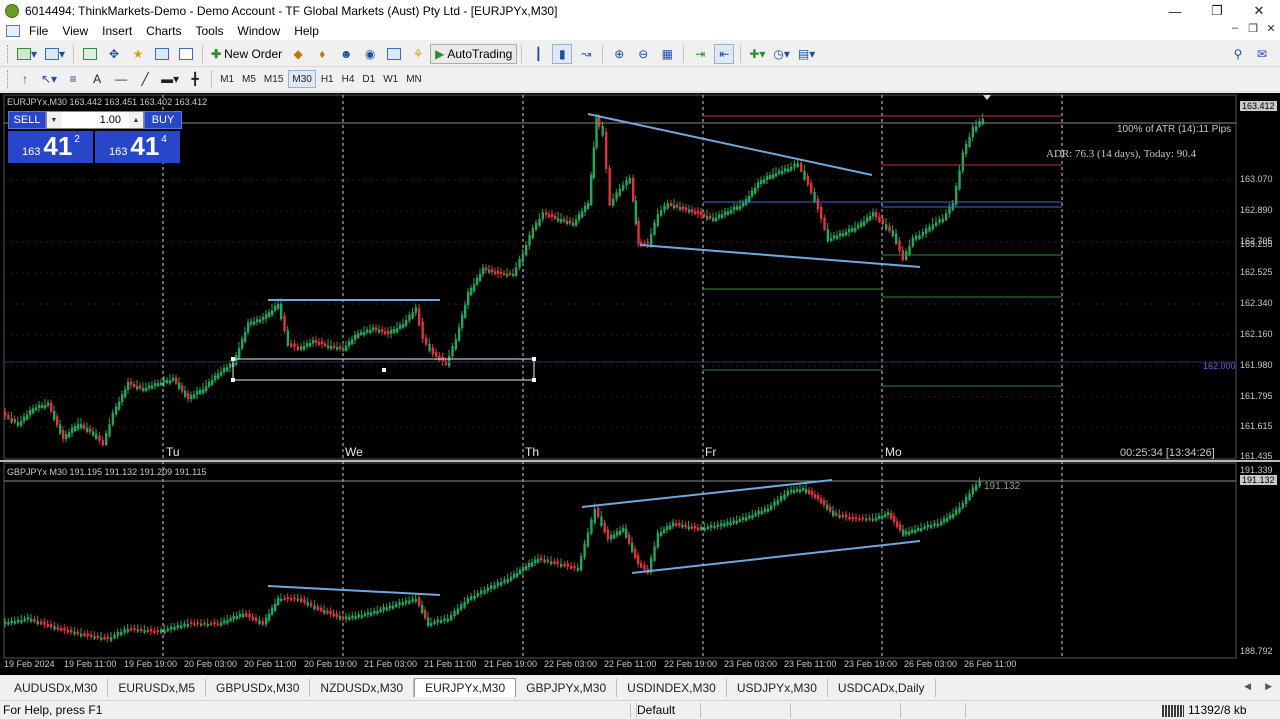 The image size is (1280, 719). Describe the element at coordinates (418, 54) in the screenshot. I see `experts-icon: ⚘` at that location.